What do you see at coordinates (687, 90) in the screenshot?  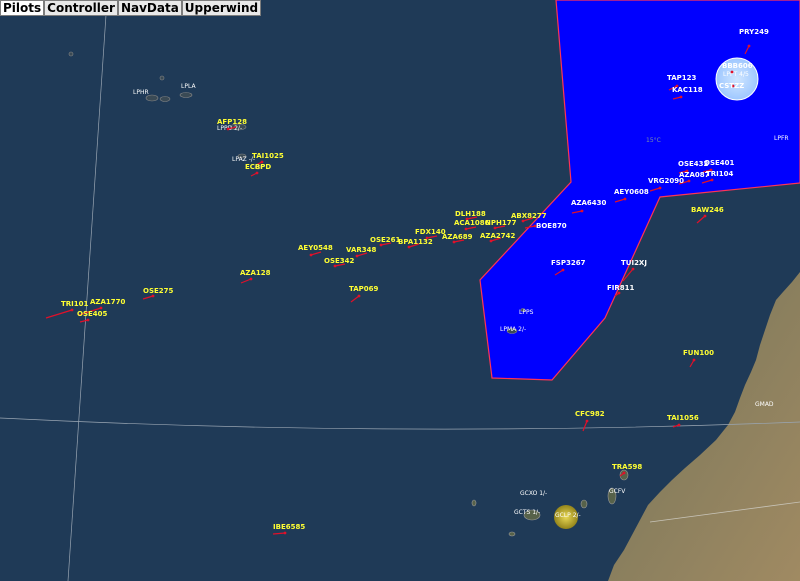 I see `aircraft-callsign-label: KAC118` at bounding box center [687, 90].